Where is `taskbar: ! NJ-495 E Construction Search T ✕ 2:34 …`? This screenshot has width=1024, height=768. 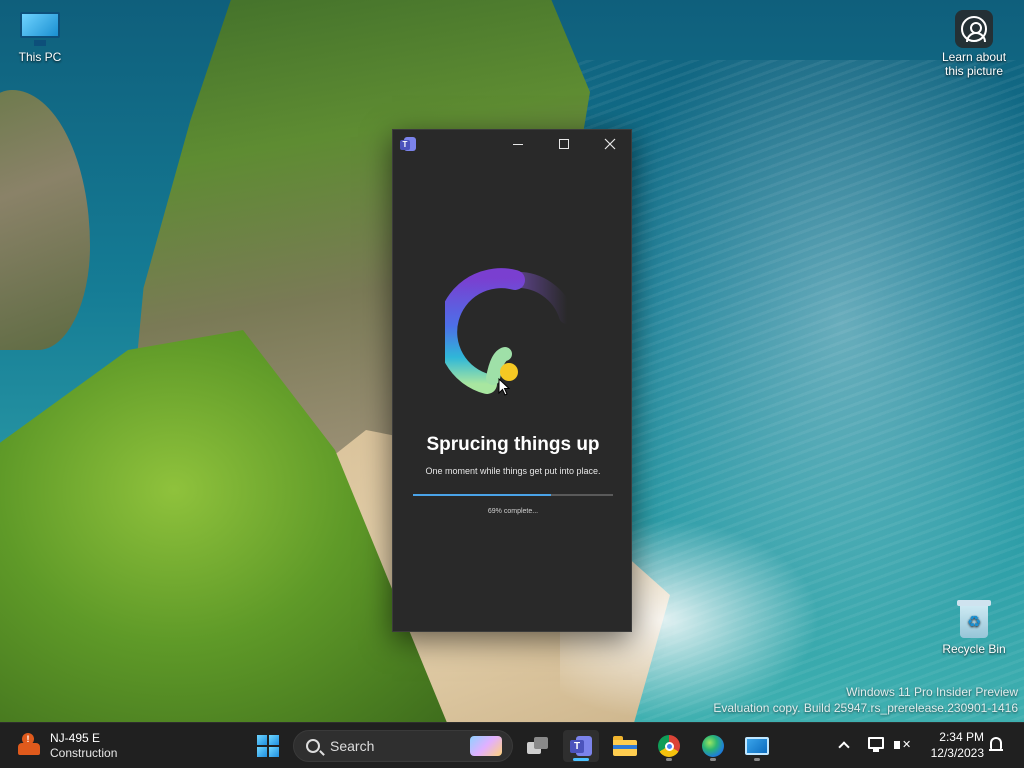 taskbar: ! NJ-495 E Construction Search T ✕ 2:34 … is located at coordinates (512, 745).